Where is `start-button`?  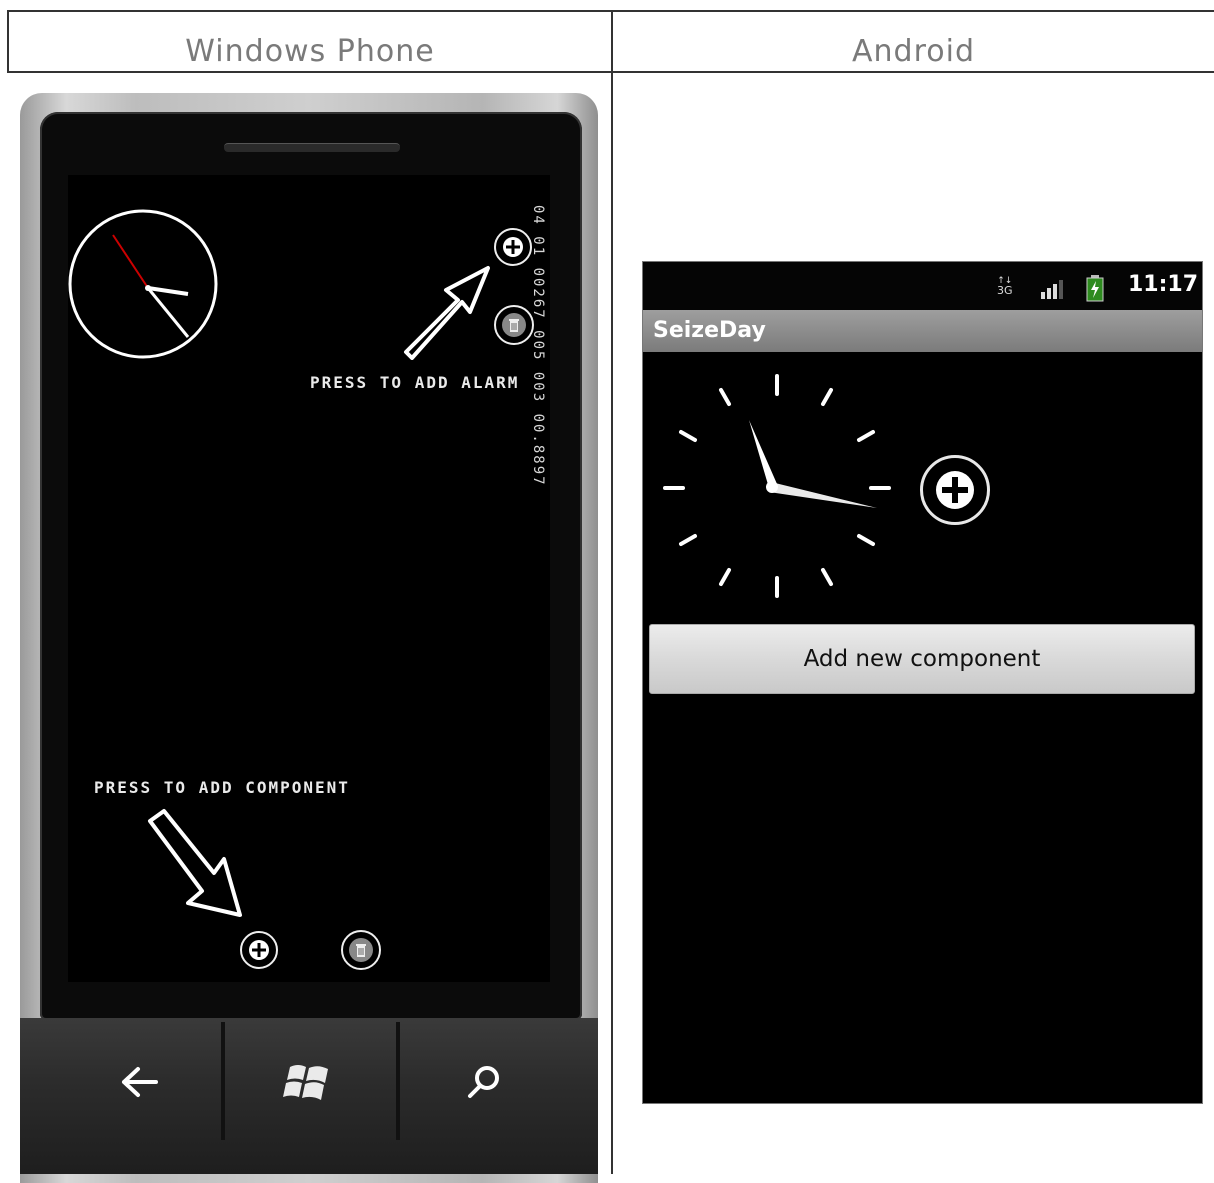
start-button is located at coordinates (308, 1082).